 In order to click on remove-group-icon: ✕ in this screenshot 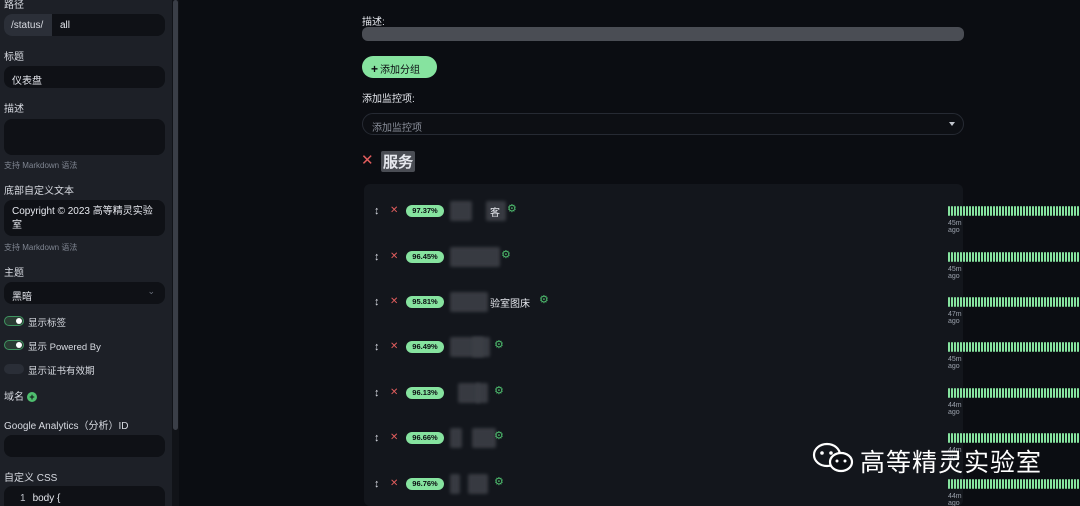, I will do `click(367, 160)`.